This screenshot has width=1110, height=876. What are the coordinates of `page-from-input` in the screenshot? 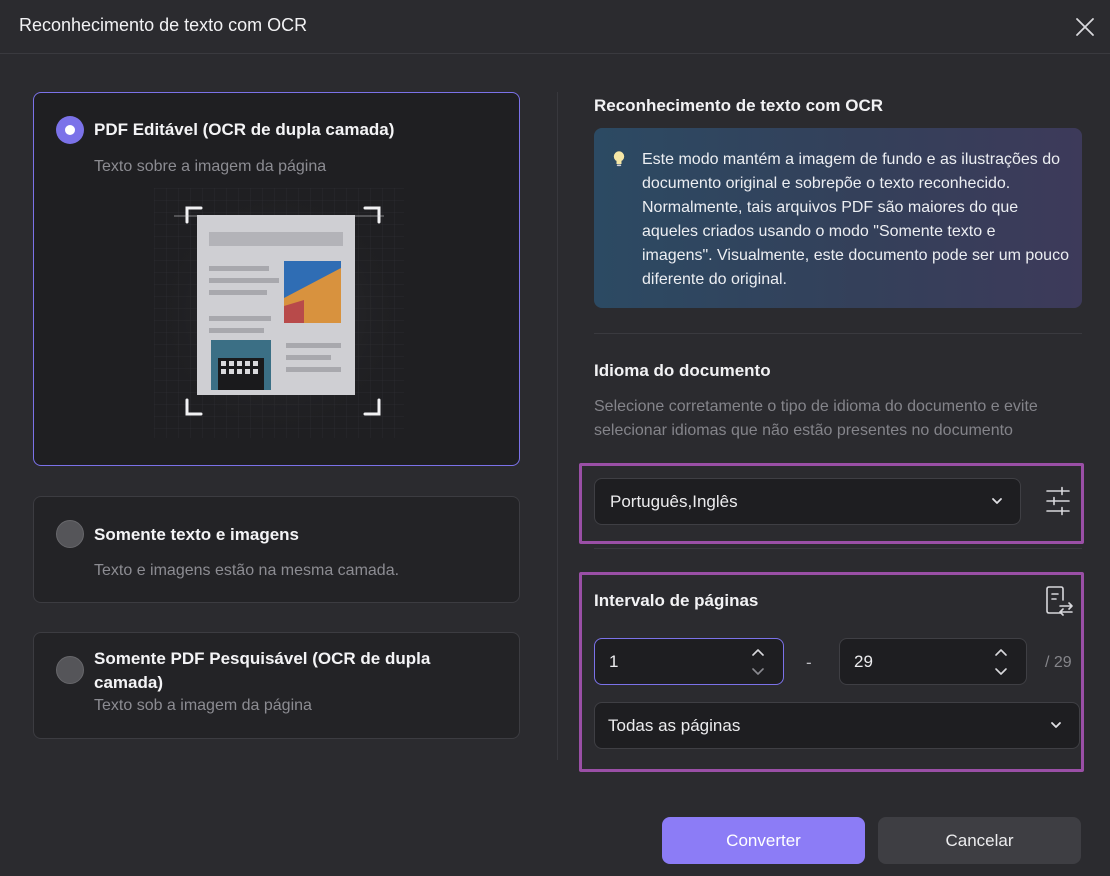 It's located at (689, 661).